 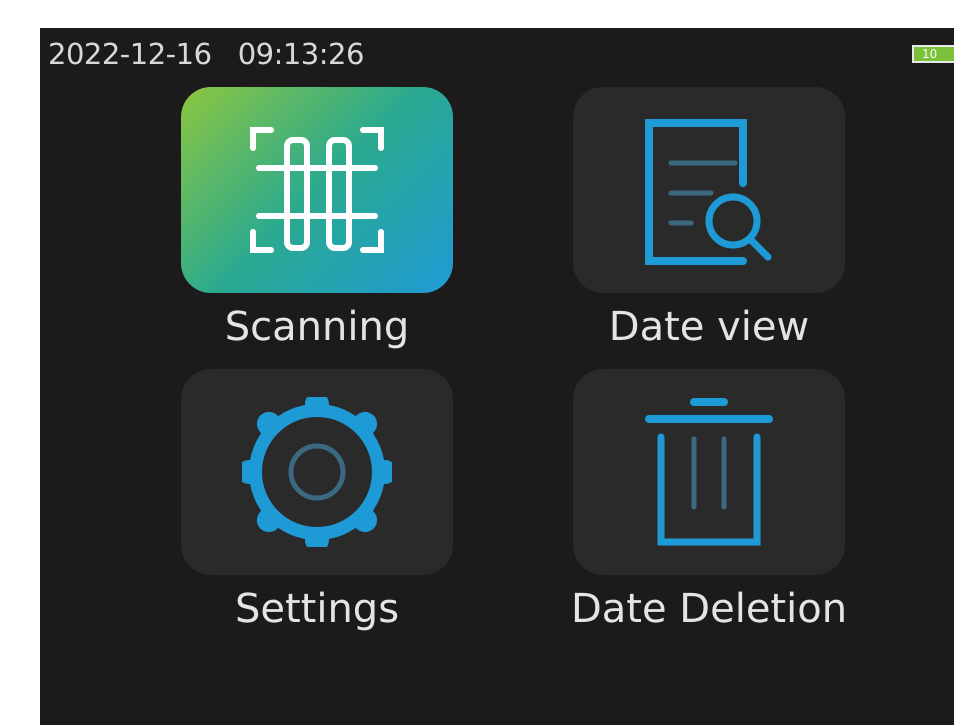 What do you see at coordinates (709, 609) in the screenshot?
I see `menu-label: Date Deletion` at bounding box center [709, 609].